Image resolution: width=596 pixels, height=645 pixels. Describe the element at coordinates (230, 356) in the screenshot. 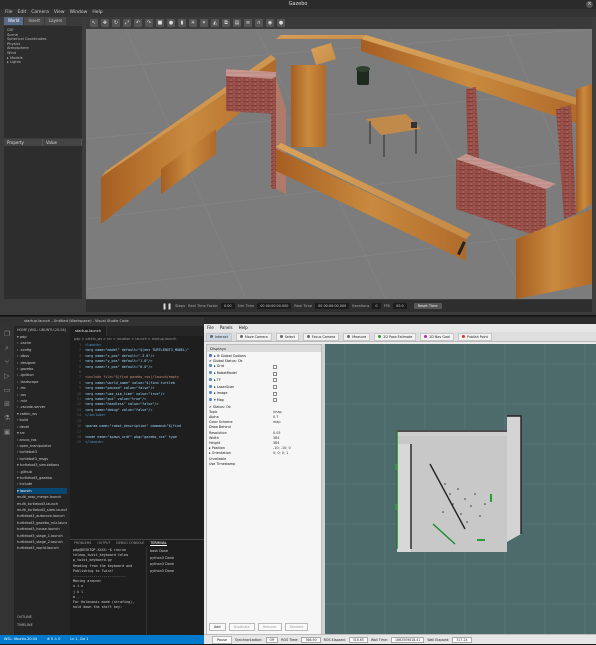

I see `display-label: ▸ ⚙ Global Options` at that location.